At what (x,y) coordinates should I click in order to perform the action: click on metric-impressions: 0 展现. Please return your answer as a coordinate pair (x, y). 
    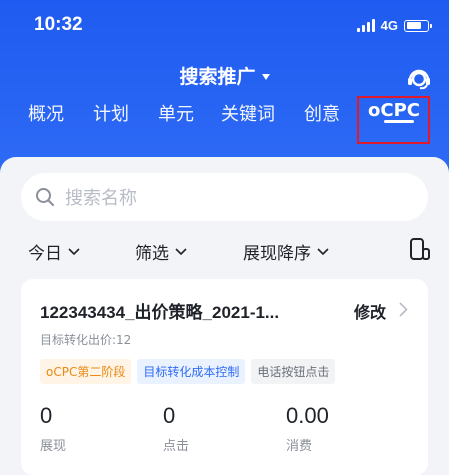
    Looking at the image, I should click on (53, 428).